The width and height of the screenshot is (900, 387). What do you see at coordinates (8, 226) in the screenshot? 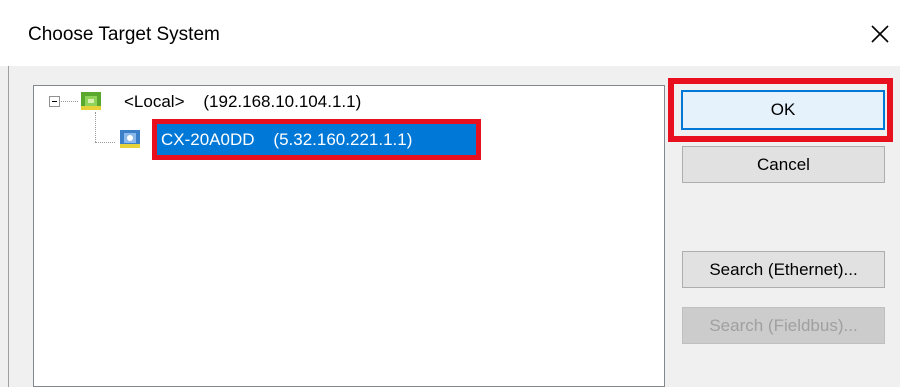
I see `window-edge` at bounding box center [8, 226].